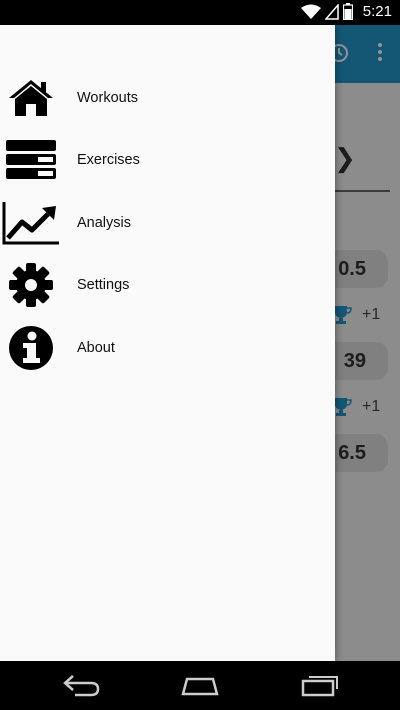 Image resolution: width=400 pixels, height=710 pixels. I want to click on back-icon, so click(82, 685).